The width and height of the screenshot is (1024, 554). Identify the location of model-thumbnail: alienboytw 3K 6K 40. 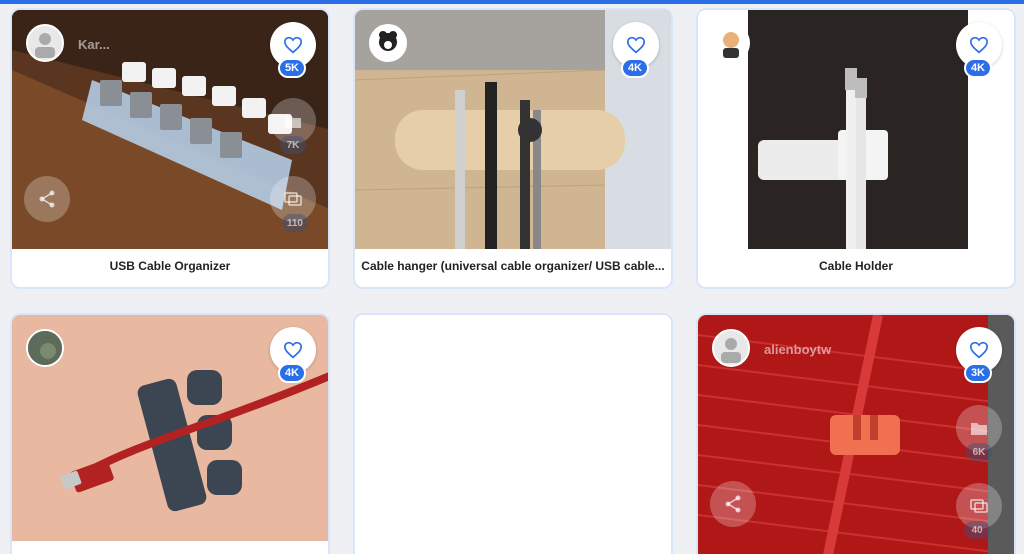
(856, 434).